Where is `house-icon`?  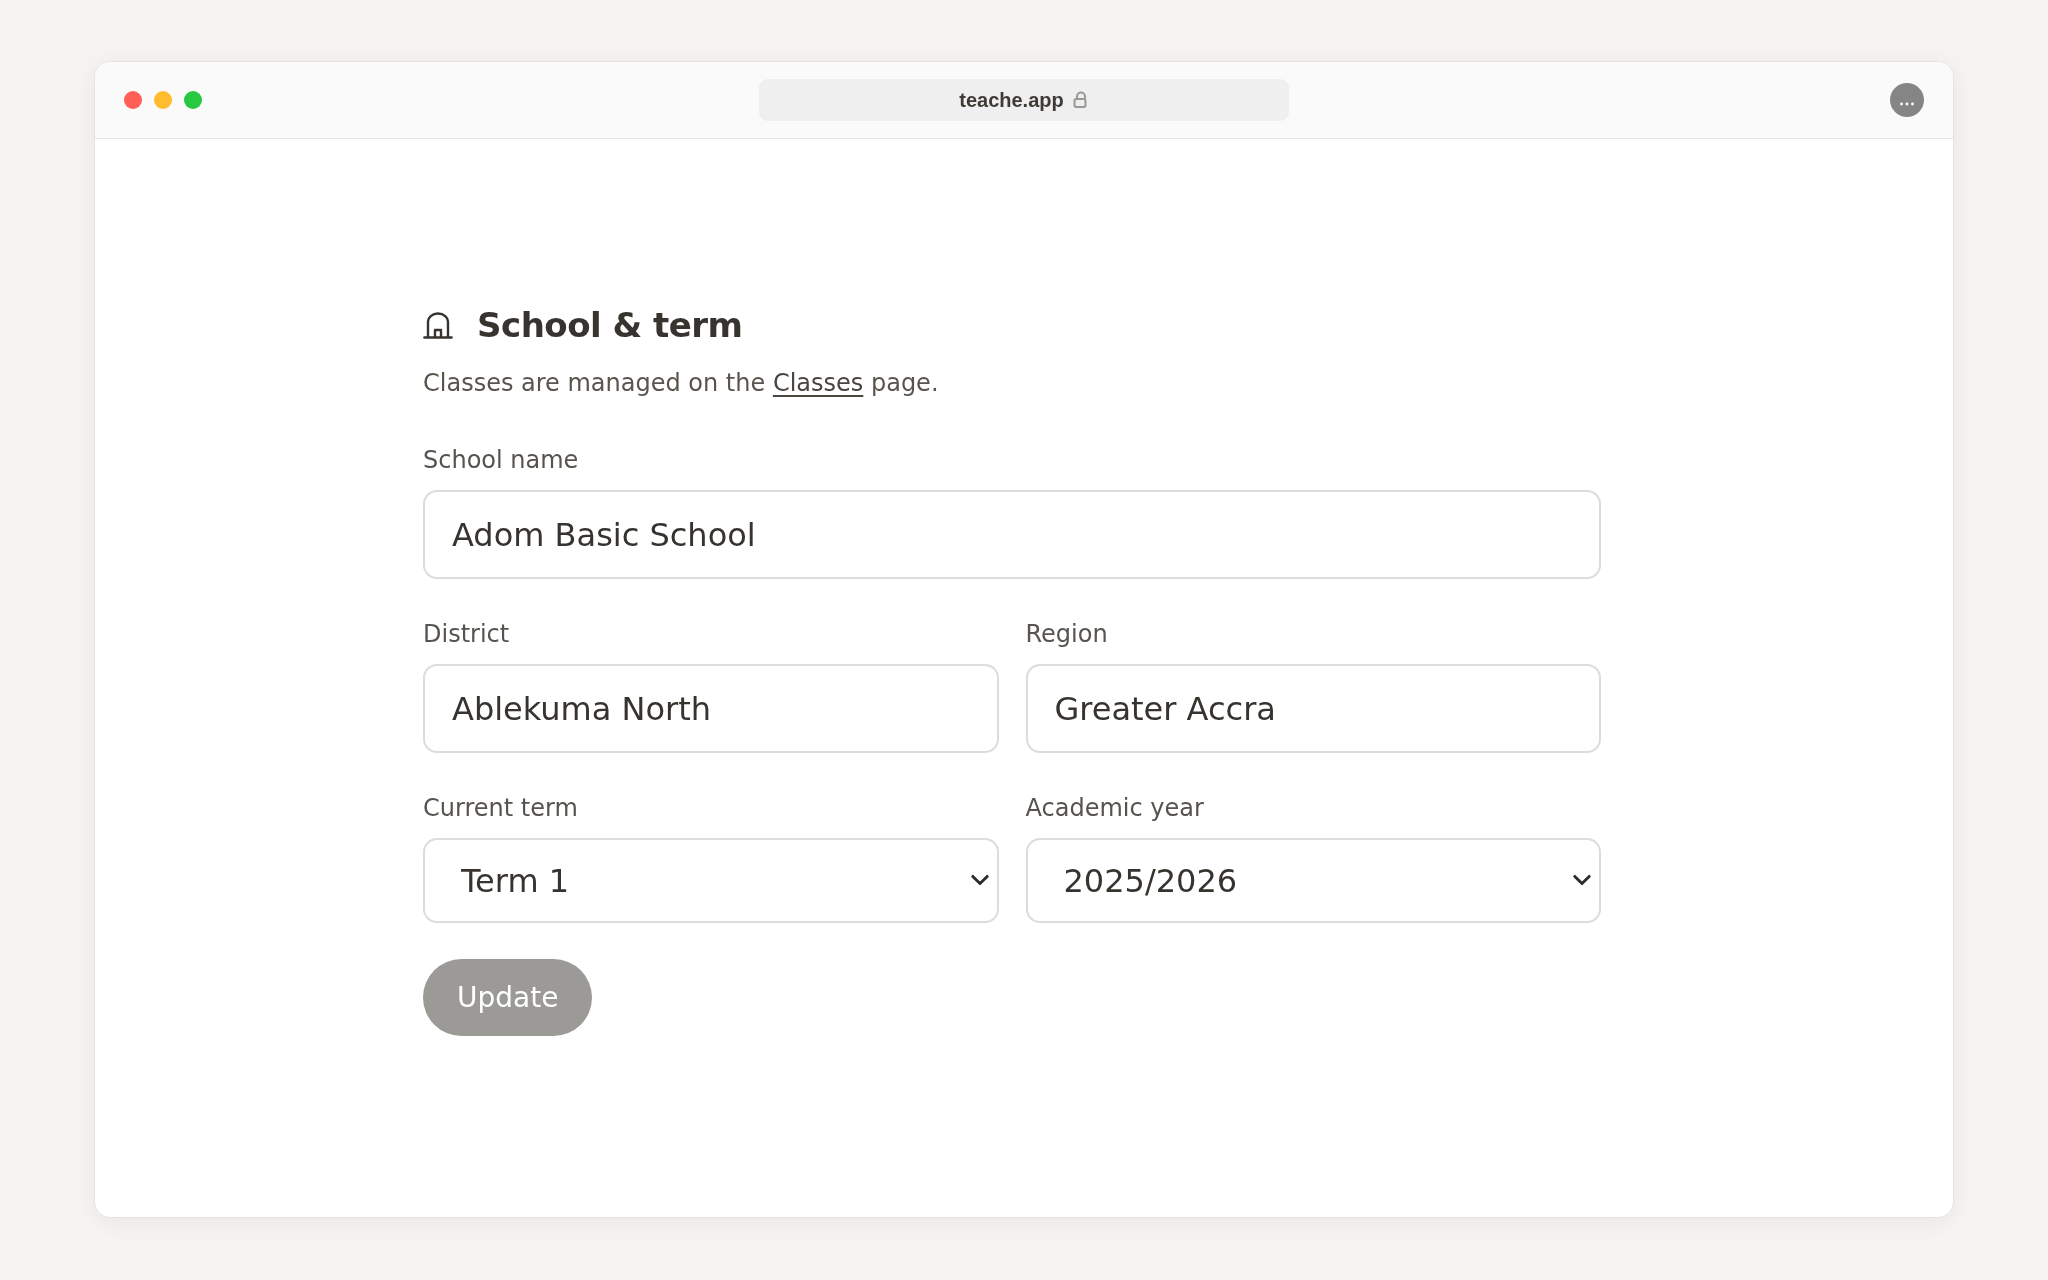 house-icon is located at coordinates (438, 325).